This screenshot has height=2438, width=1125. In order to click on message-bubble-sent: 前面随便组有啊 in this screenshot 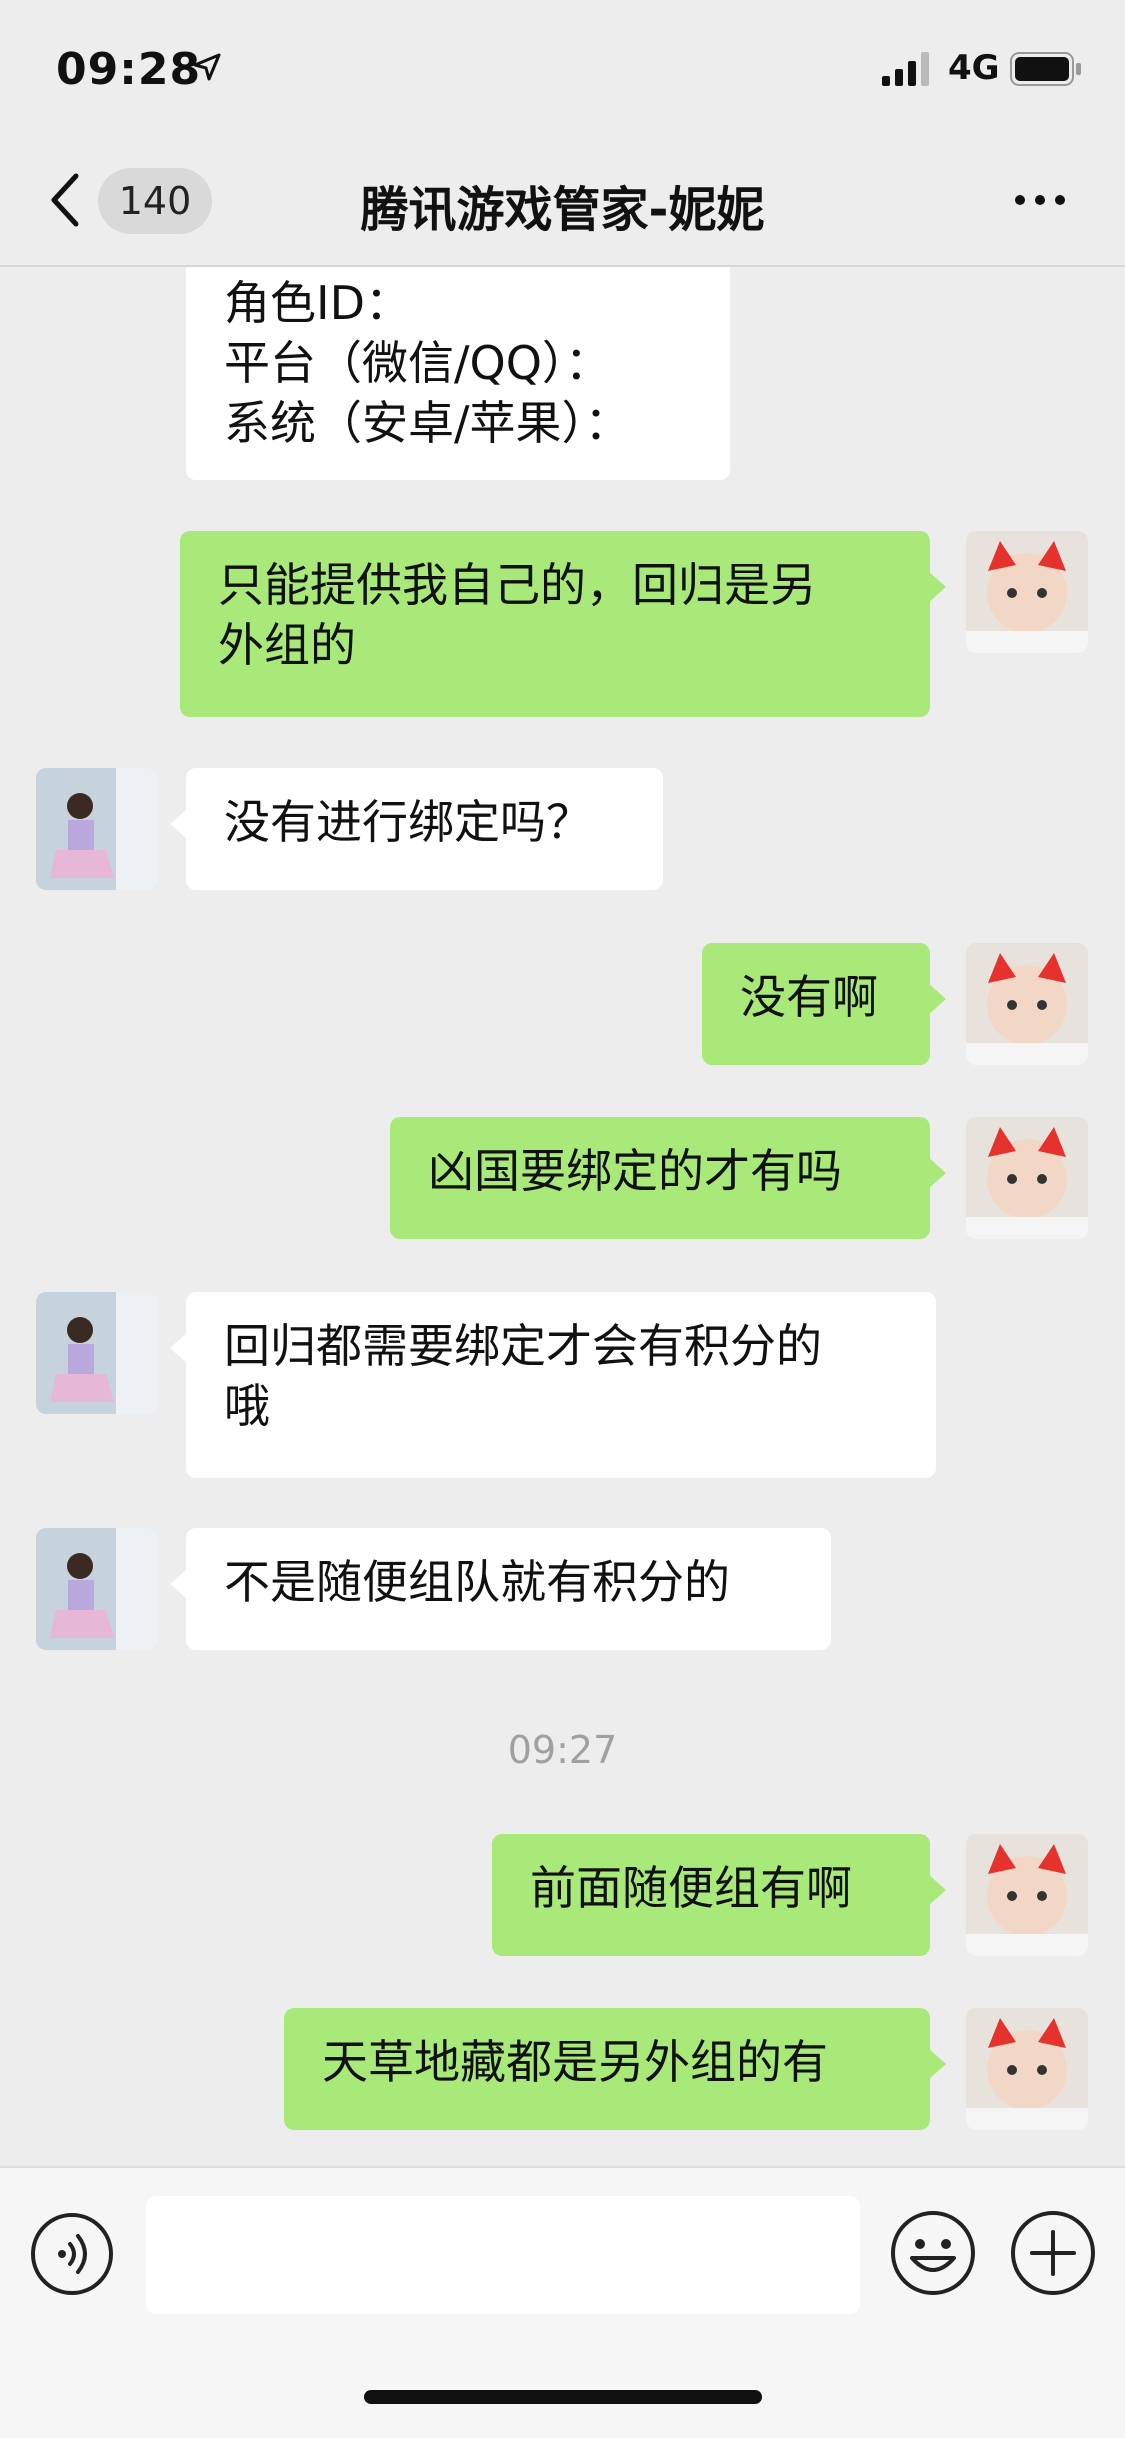, I will do `click(719, 1895)`.